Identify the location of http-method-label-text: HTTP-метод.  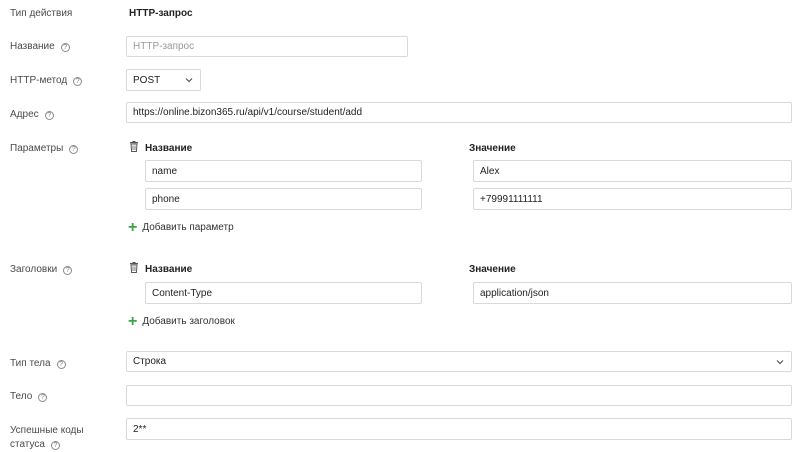
(39, 80).